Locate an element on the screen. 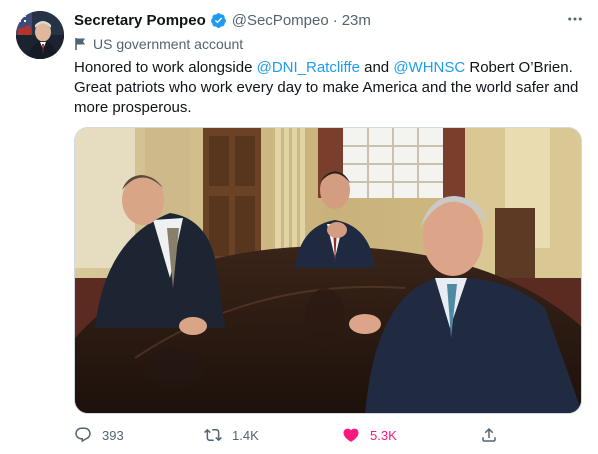  like-count: 5.3K is located at coordinates (383, 435).